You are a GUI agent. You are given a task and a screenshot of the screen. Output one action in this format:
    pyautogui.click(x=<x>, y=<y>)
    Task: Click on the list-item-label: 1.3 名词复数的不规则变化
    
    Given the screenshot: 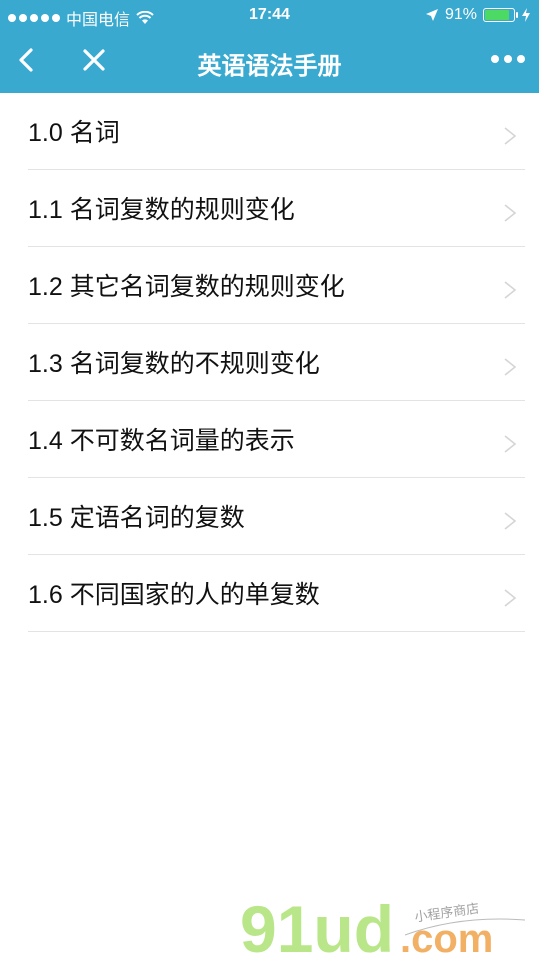 What is the action you would take?
    pyautogui.click(x=174, y=364)
    